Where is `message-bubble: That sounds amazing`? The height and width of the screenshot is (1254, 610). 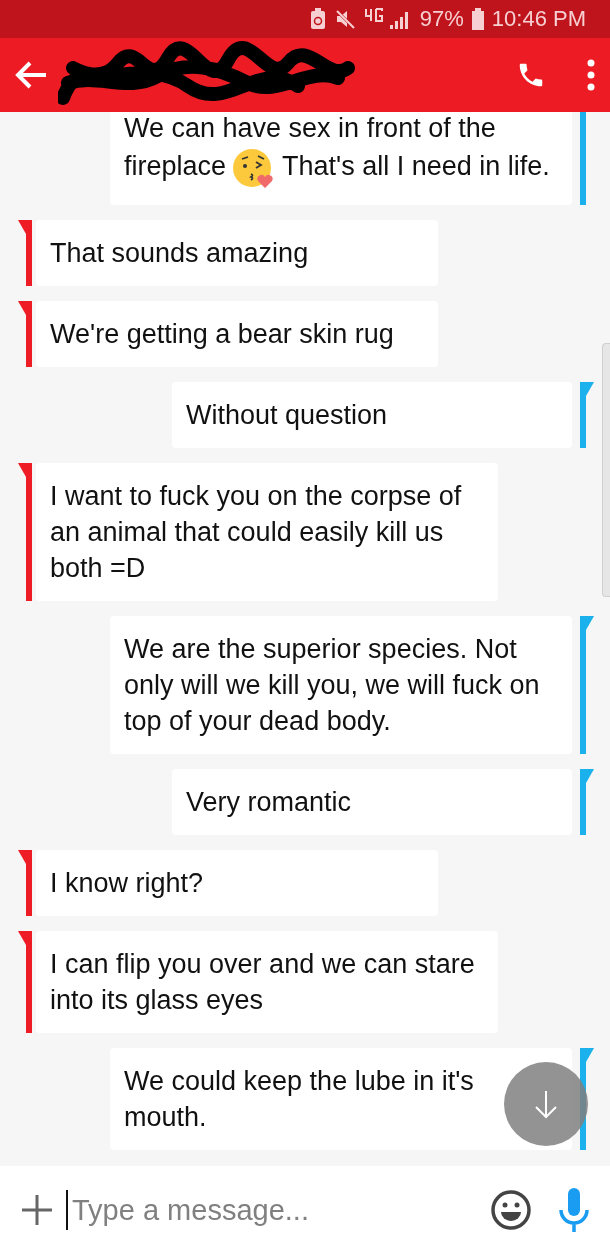 message-bubble: That sounds amazing is located at coordinates (237, 253).